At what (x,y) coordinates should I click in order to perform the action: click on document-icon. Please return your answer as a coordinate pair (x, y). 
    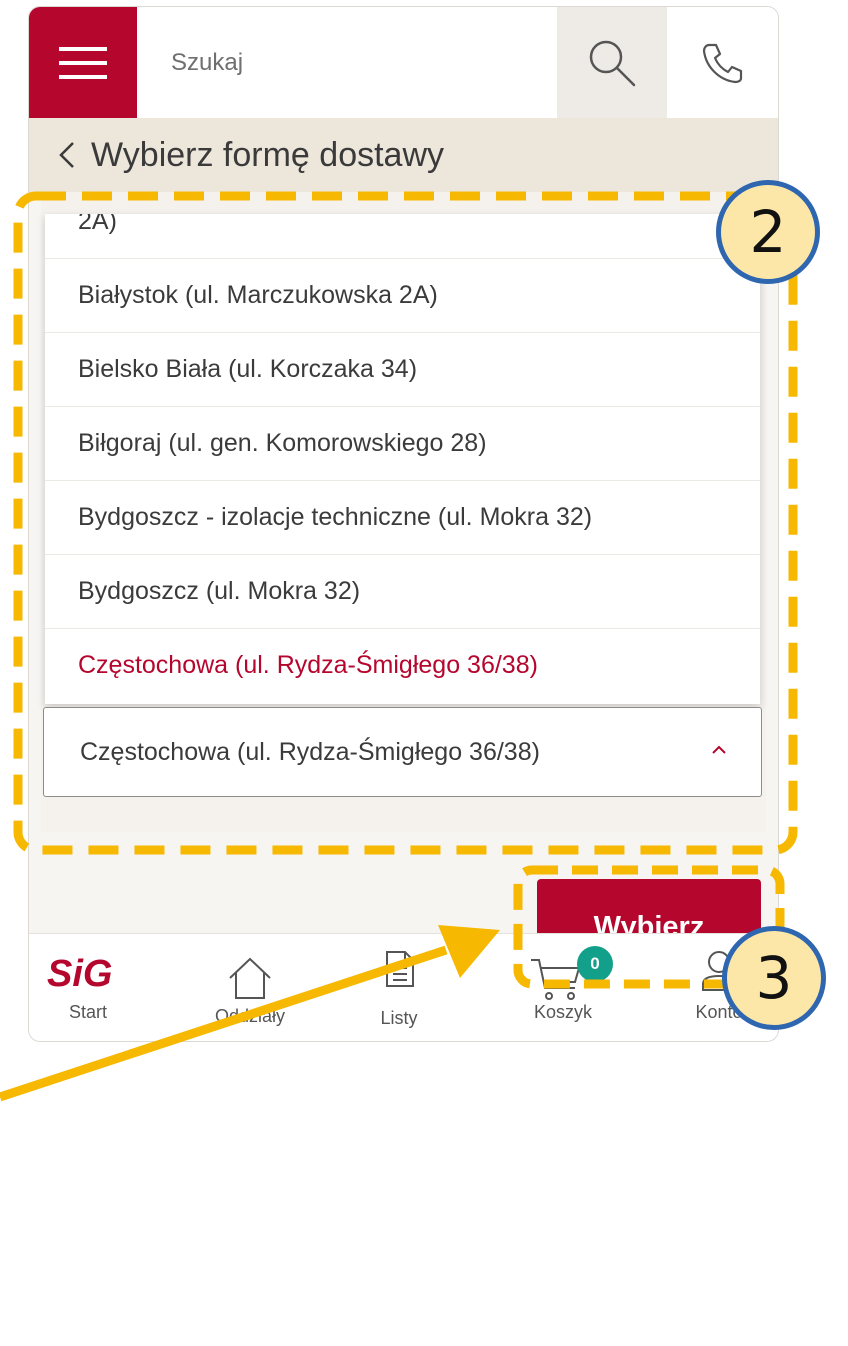
    Looking at the image, I should click on (400, 969).